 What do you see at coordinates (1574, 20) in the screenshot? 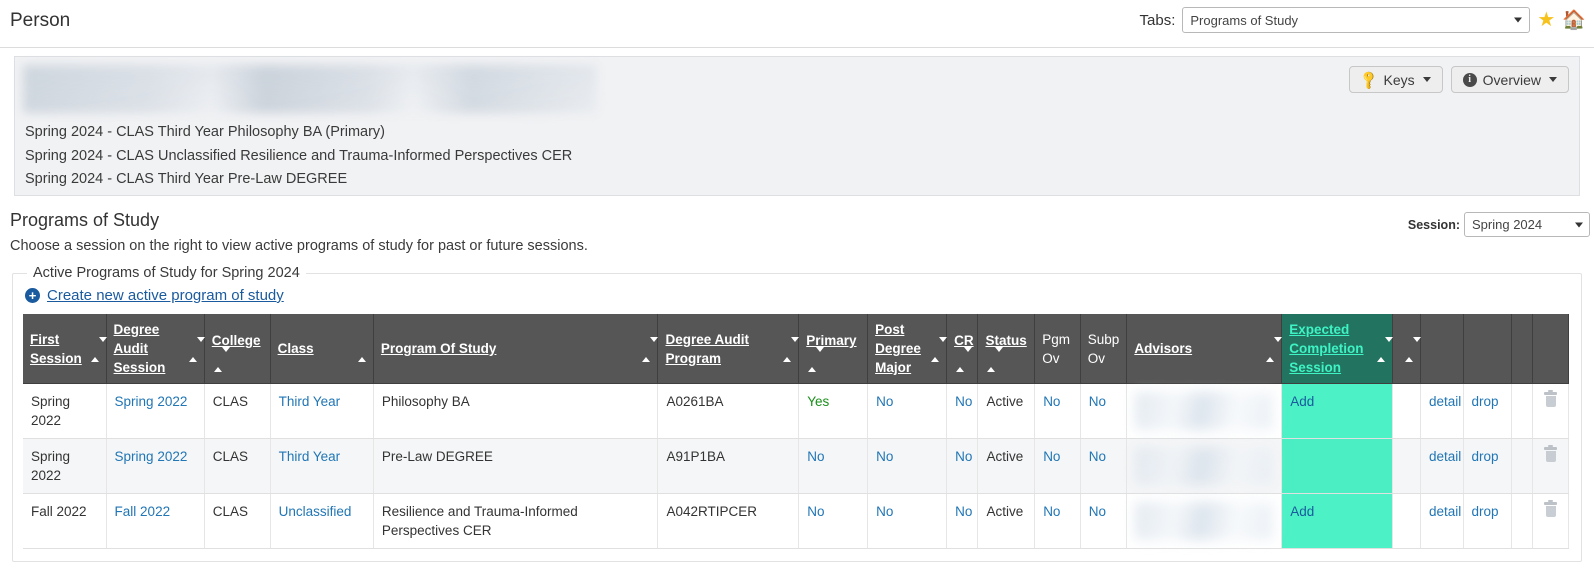
I see `home-icon: 🏠` at bounding box center [1574, 20].